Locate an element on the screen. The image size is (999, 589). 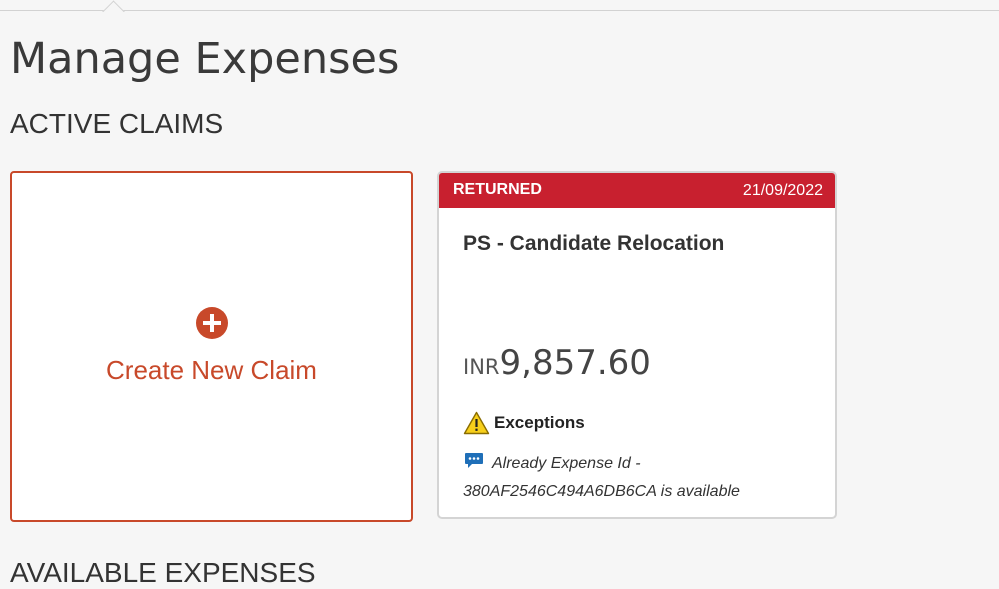
available-expenses-heading: AVAILABLE EXPENSES is located at coordinates (163, 572).